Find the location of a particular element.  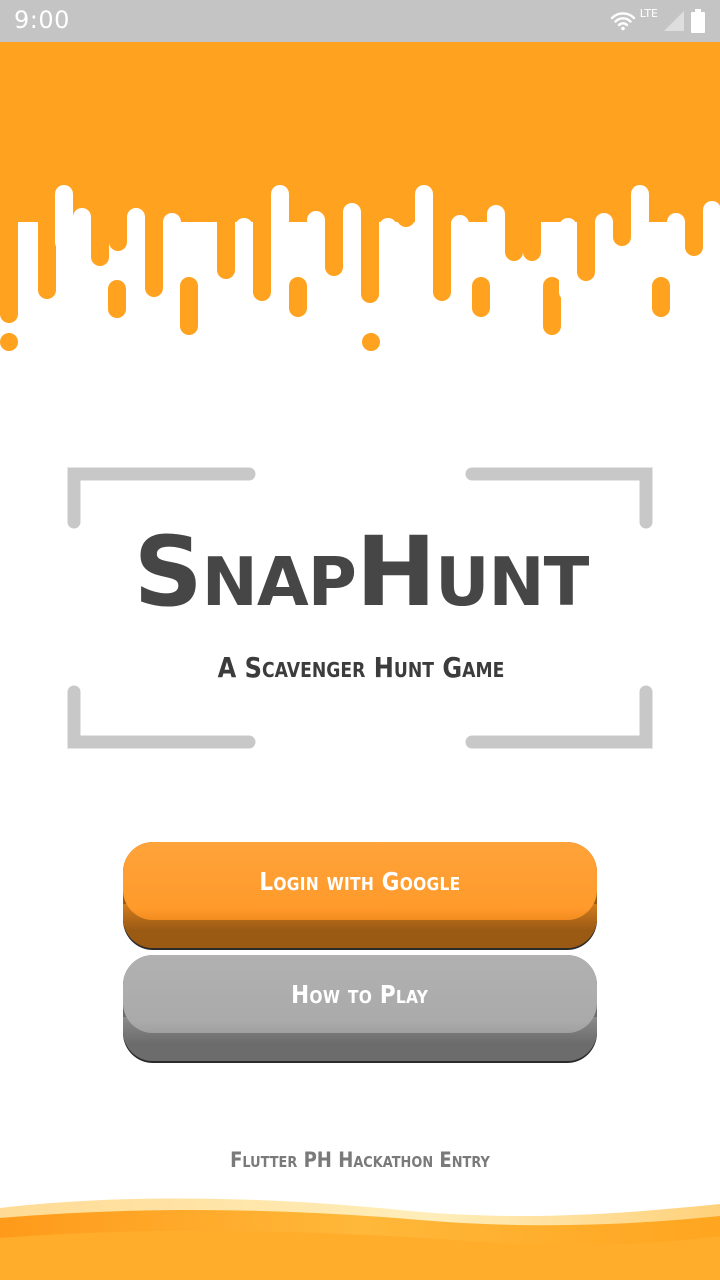

how-to-play-label: How to Play is located at coordinates (360, 994).